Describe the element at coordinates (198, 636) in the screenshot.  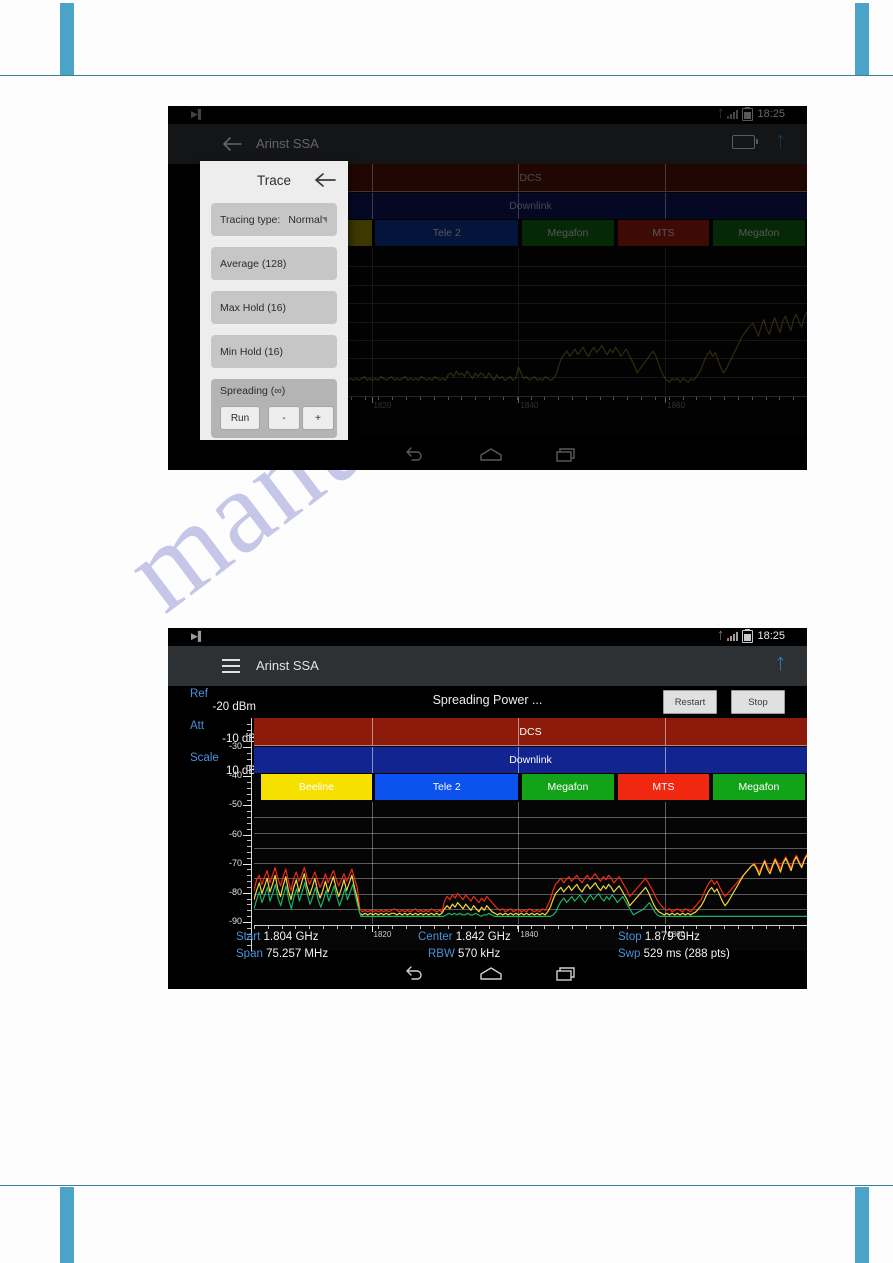
I see `screen-record-icon: ▶▌` at that location.